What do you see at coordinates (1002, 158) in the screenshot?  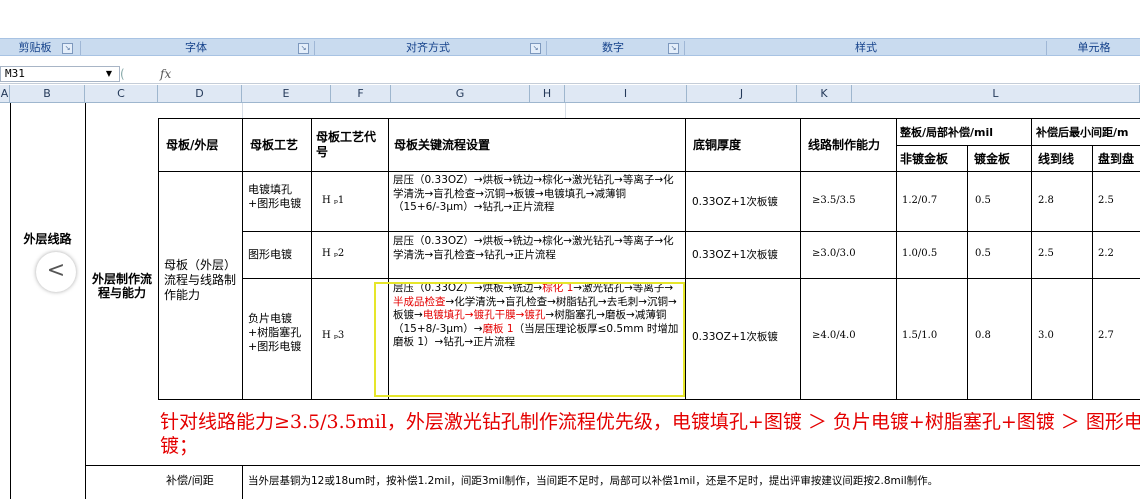 I see `header-gold: 镀金板` at bounding box center [1002, 158].